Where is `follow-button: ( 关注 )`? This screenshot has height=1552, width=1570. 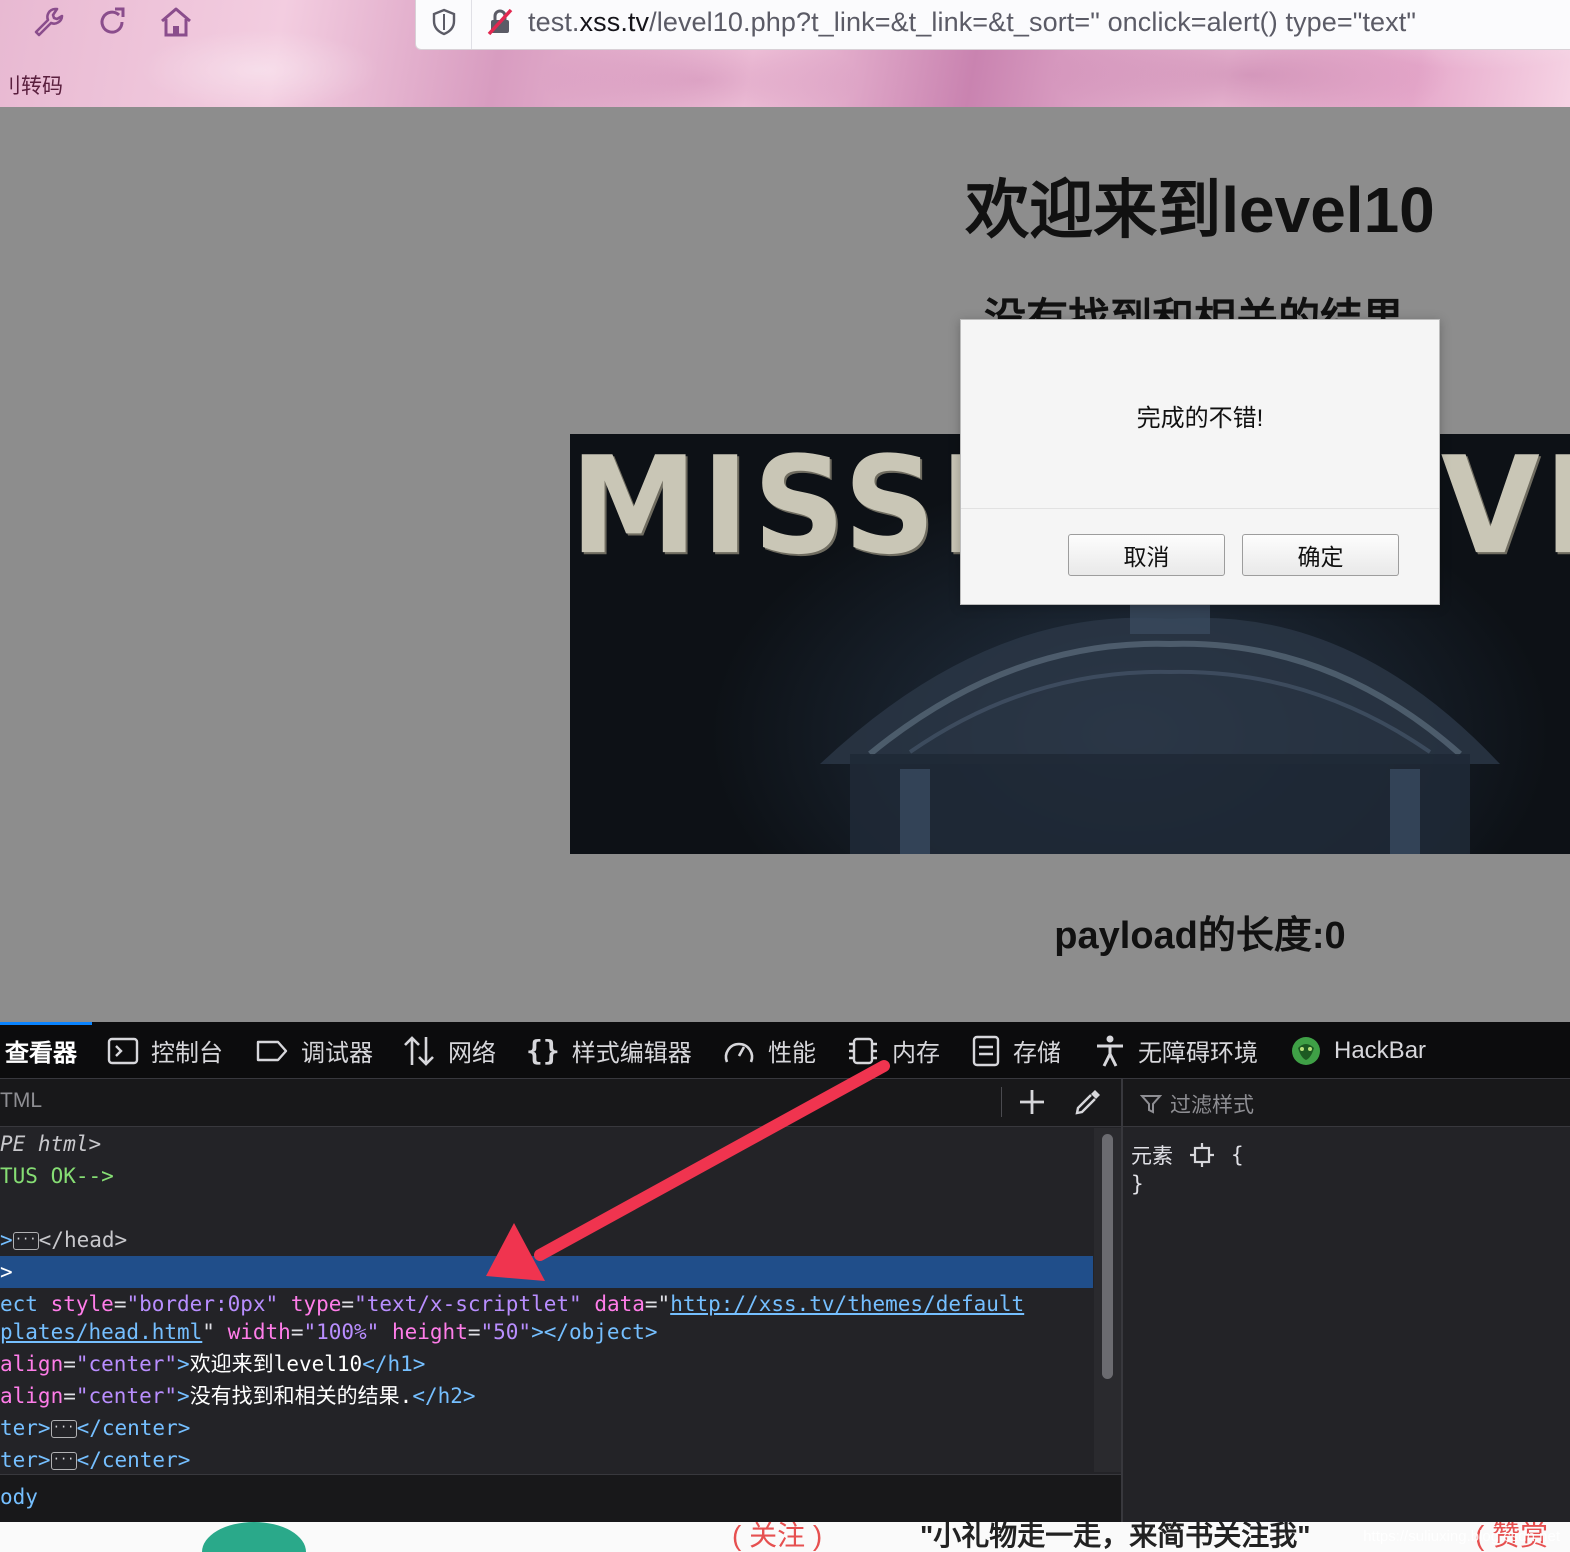 follow-button: ( 关注 ) is located at coordinates (777, 1537).